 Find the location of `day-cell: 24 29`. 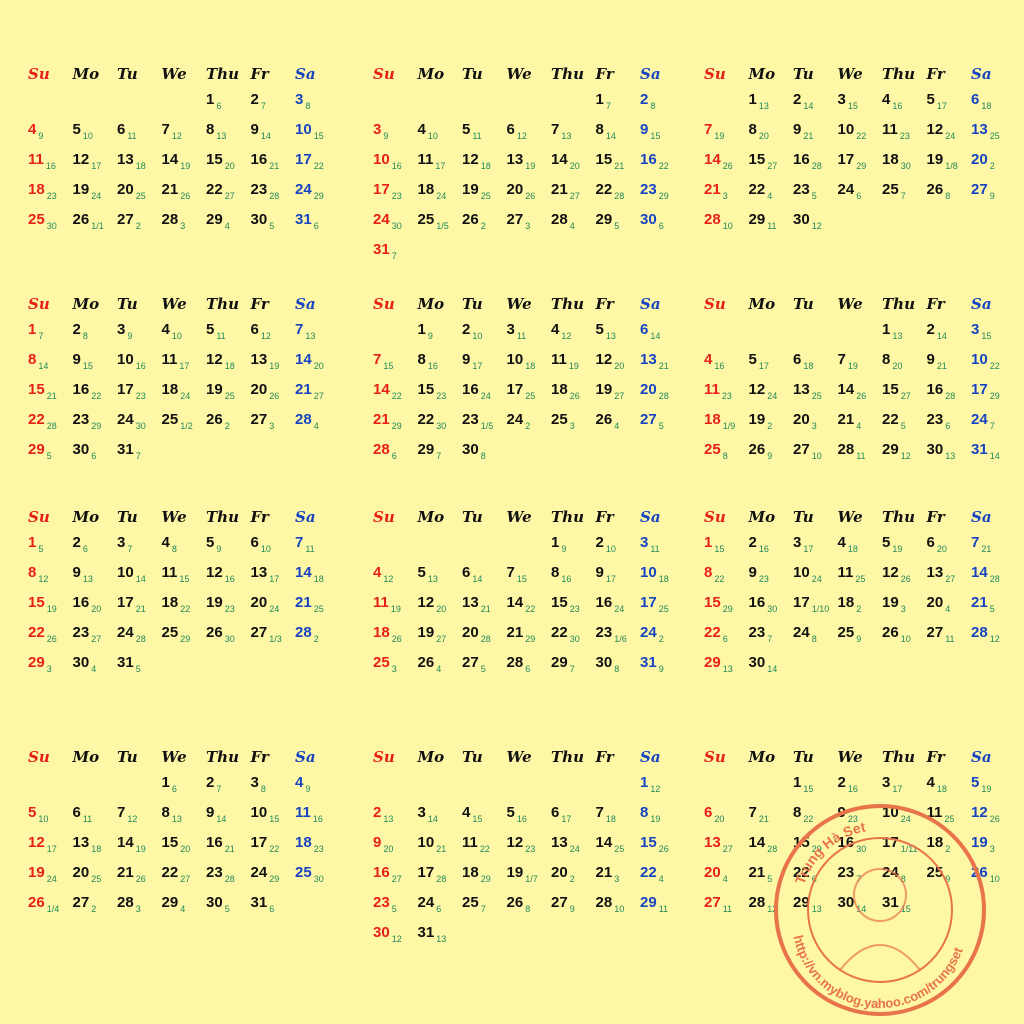

day-cell: 24 29 is located at coordinates (318, 193).